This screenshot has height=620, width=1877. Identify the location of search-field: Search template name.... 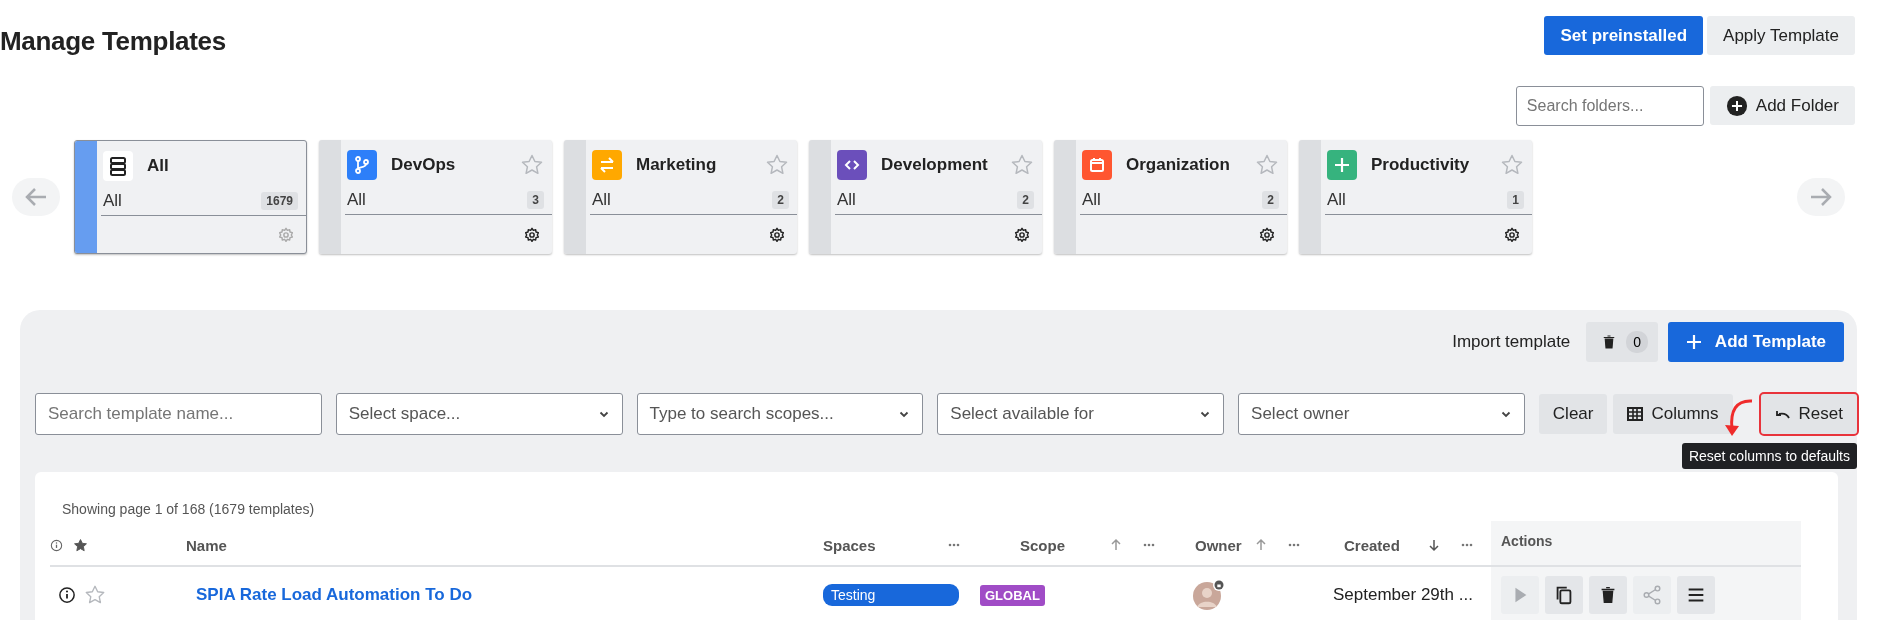
(178, 414).